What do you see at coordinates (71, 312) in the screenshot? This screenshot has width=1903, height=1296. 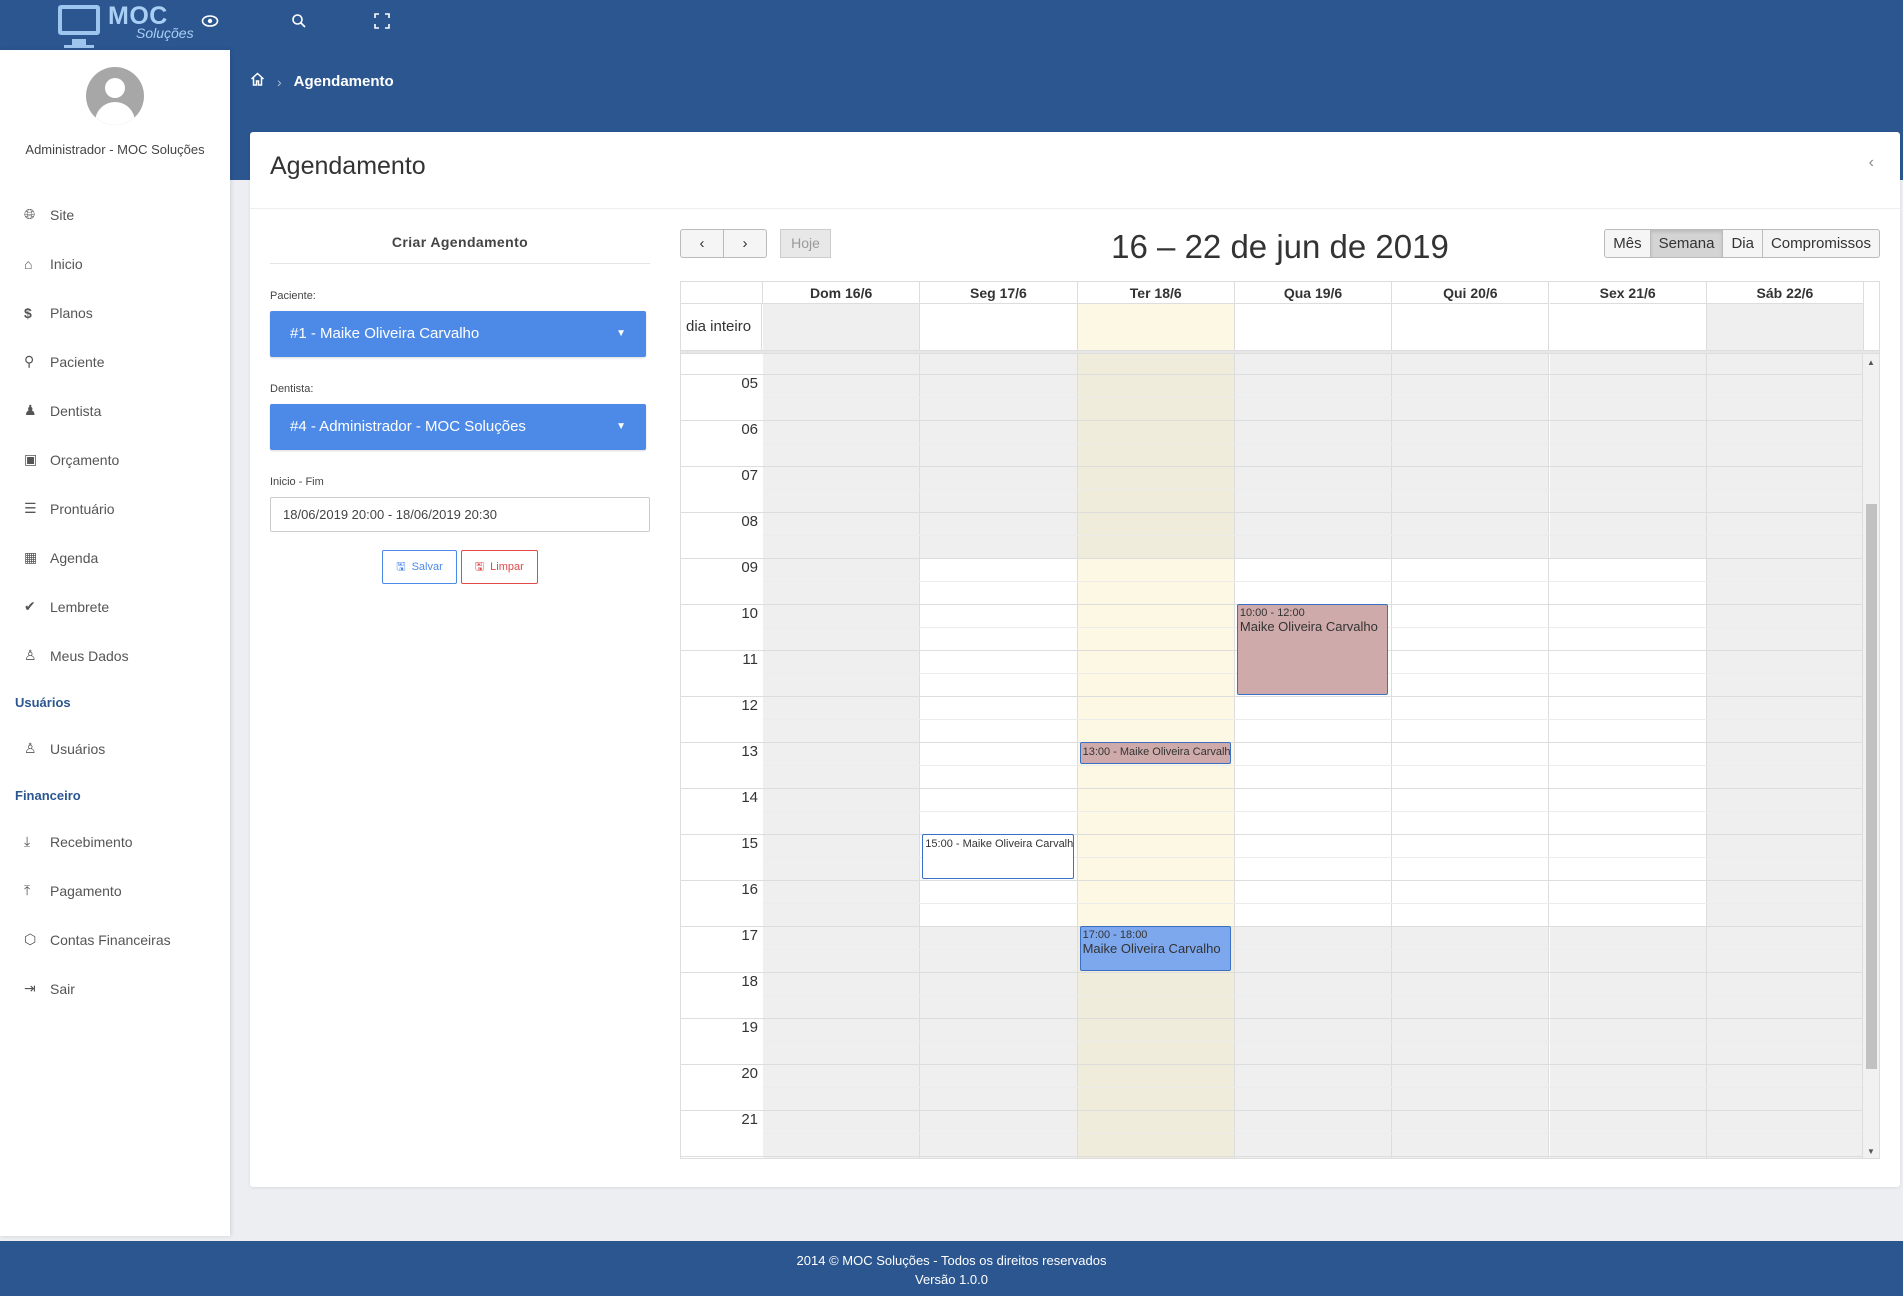 I see `sidebar-item-label: Planos` at bounding box center [71, 312].